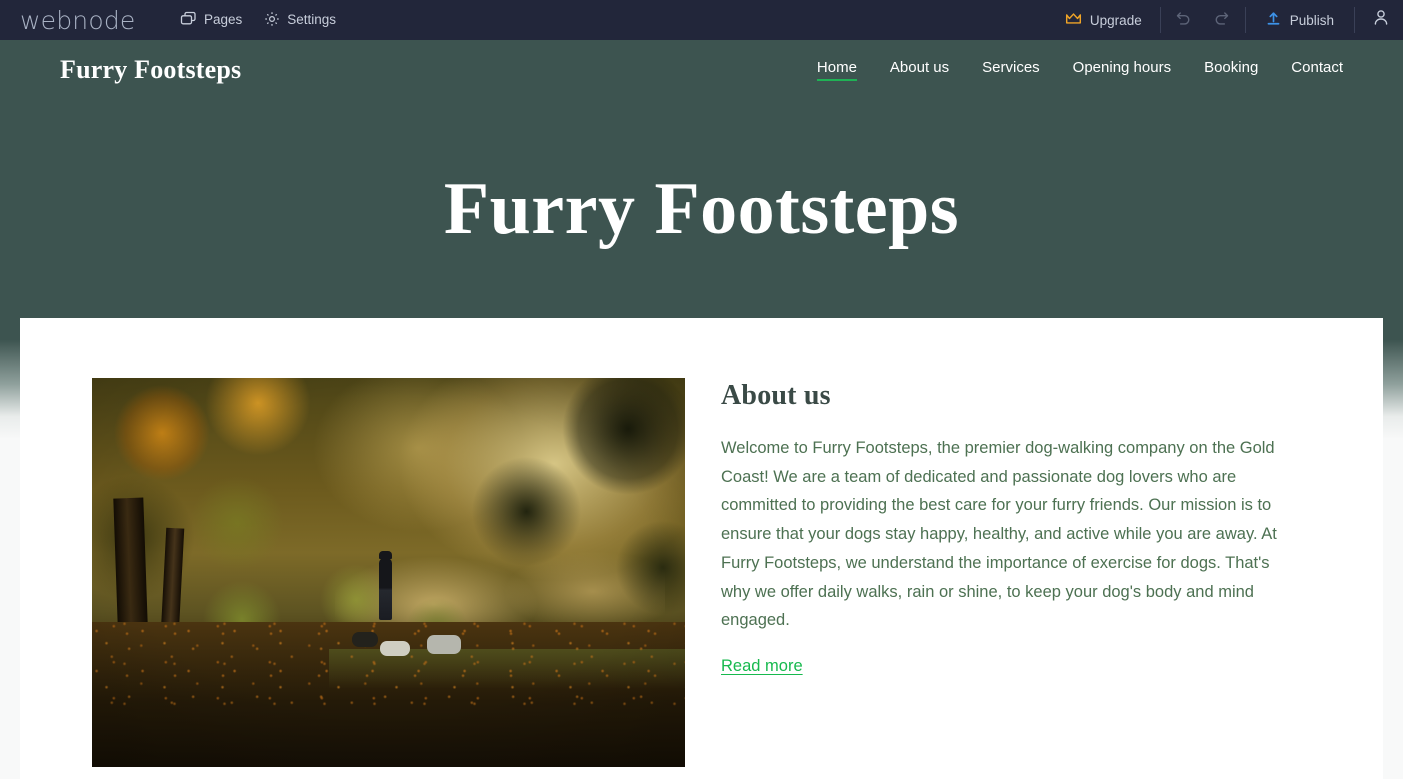 Image resolution: width=1403 pixels, height=779 pixels. I want to click on read-more-link: Read more, so click(762, 666).